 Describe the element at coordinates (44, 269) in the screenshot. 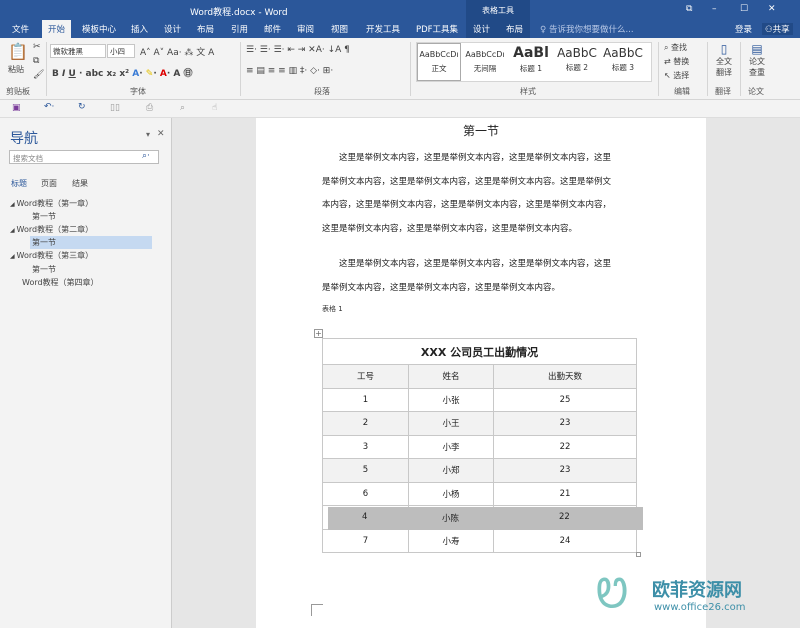

I see `nav-heading-ch3-s1: 第一节` at that location.